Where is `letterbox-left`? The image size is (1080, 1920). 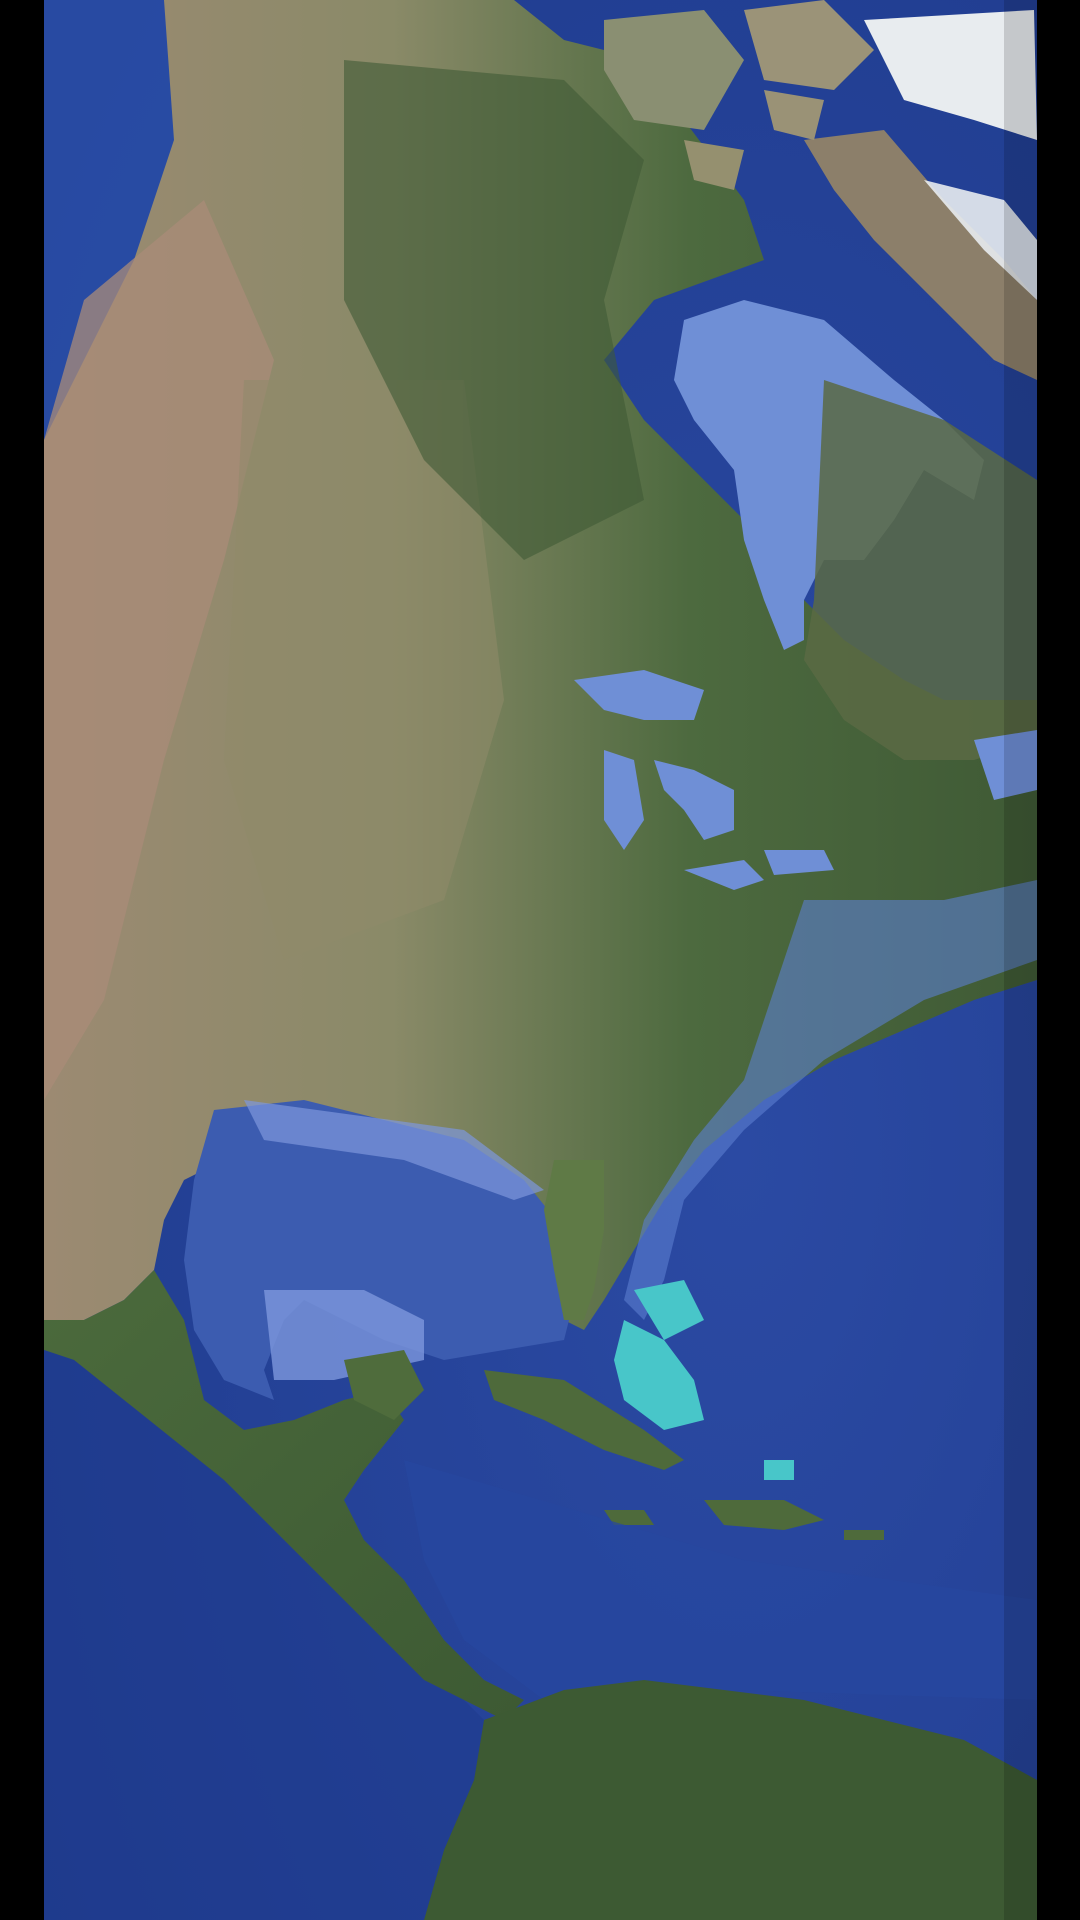 letterbox-left is located at coordinates (22, 960).